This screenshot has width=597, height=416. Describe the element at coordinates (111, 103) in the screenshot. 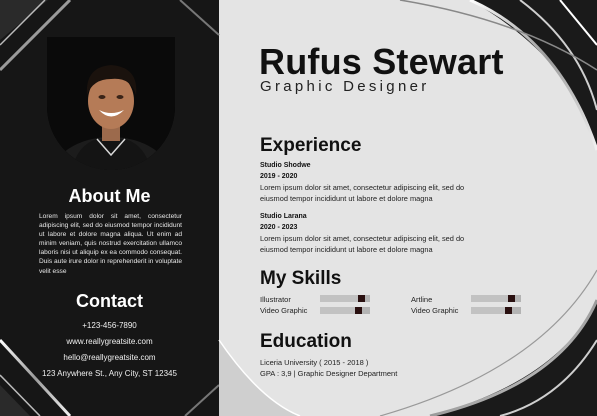

I see `profile-photo` at that location.